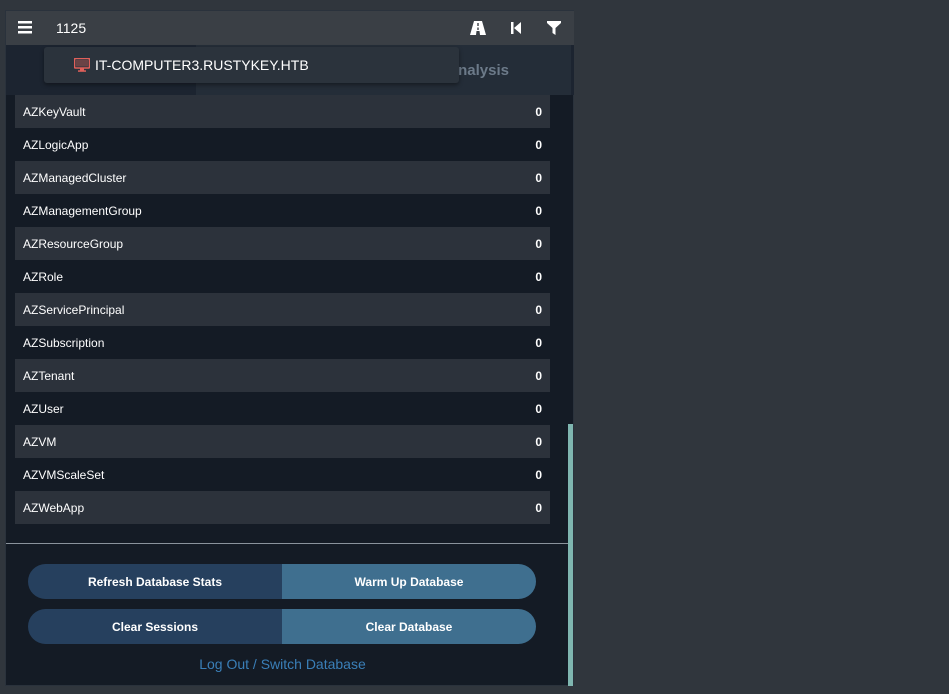 This screenshot has width=949, height=694. I want to click on table-row: AZWebApp 0, so click(282, 507).